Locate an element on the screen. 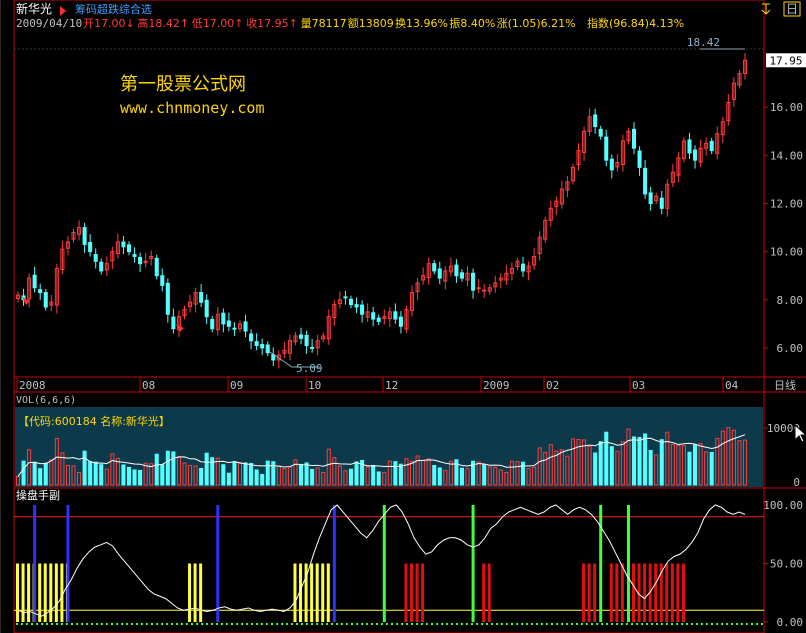 This screenshot has height=633, width=806. date-label: 12 is located at coordinates (391, 385).